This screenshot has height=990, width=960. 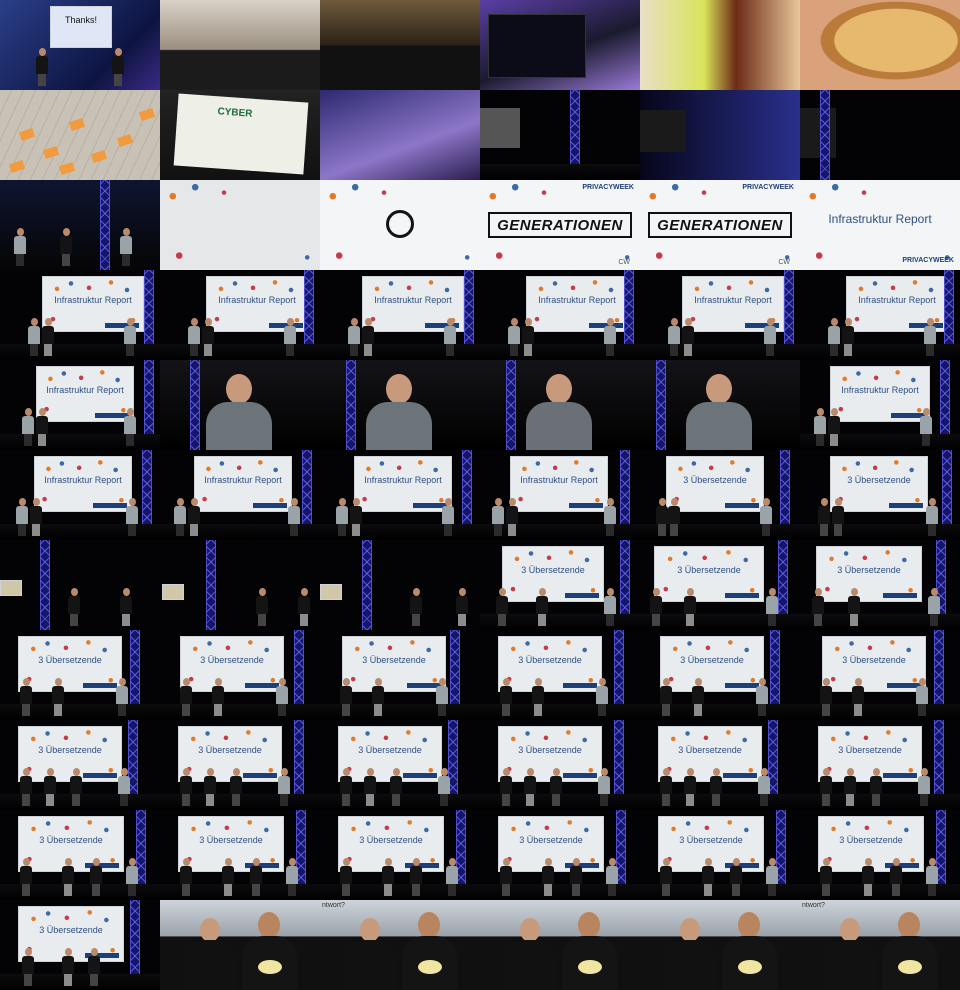 What do you see at coordinates (240, 225) in the screenshot?
I see `title-slide` at bounding box center [240, 225].